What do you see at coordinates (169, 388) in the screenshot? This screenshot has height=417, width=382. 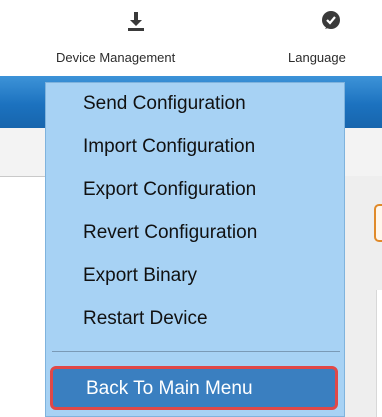 I see `back-to-main-menu-label: Back To Main Menu` at bounding box center [169, 388].